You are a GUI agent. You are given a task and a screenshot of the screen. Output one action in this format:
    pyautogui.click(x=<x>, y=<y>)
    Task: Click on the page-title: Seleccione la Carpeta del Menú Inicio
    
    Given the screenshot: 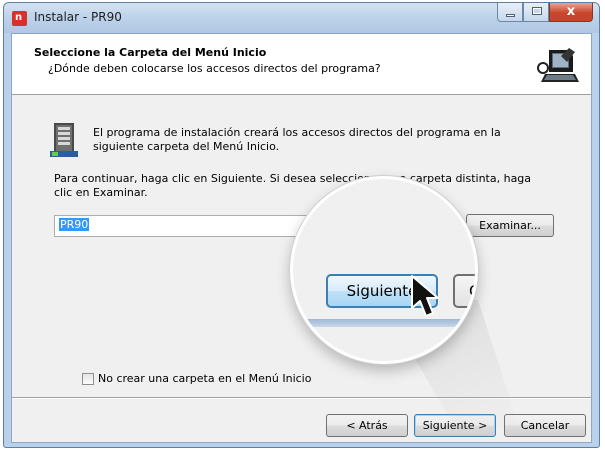 What is the action you would take?
    pyautogui.click(x=150, y=52)
    